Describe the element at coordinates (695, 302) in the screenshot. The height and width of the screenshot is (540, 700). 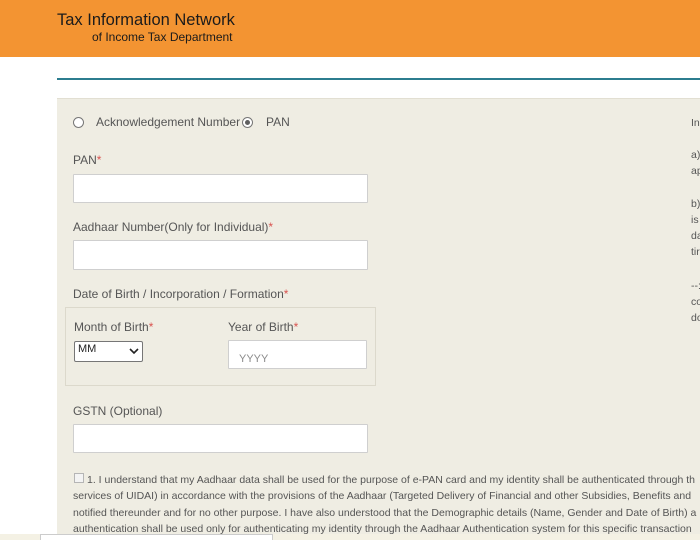
I see `info-text: co` at that location.